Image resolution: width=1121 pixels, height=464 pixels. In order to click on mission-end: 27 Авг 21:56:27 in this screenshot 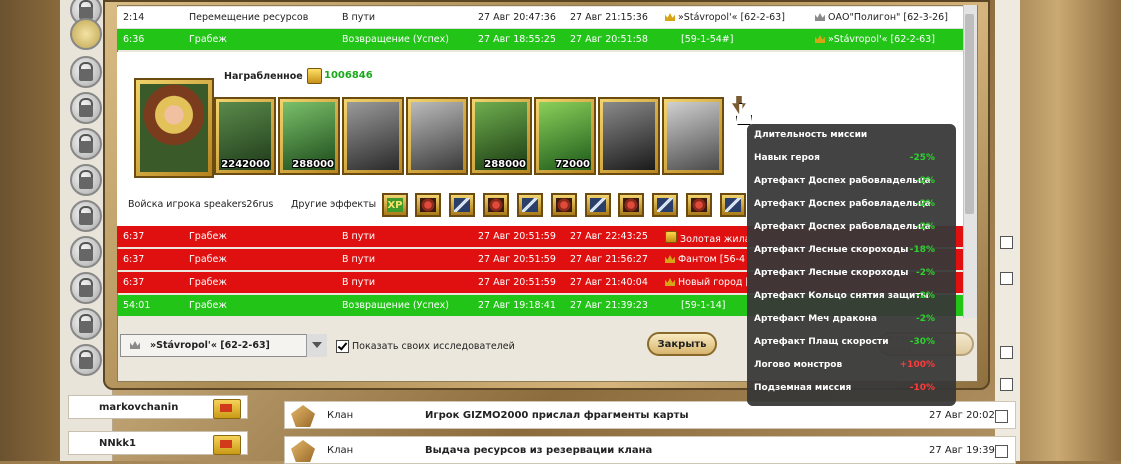, I will do `click(609, 259)`.